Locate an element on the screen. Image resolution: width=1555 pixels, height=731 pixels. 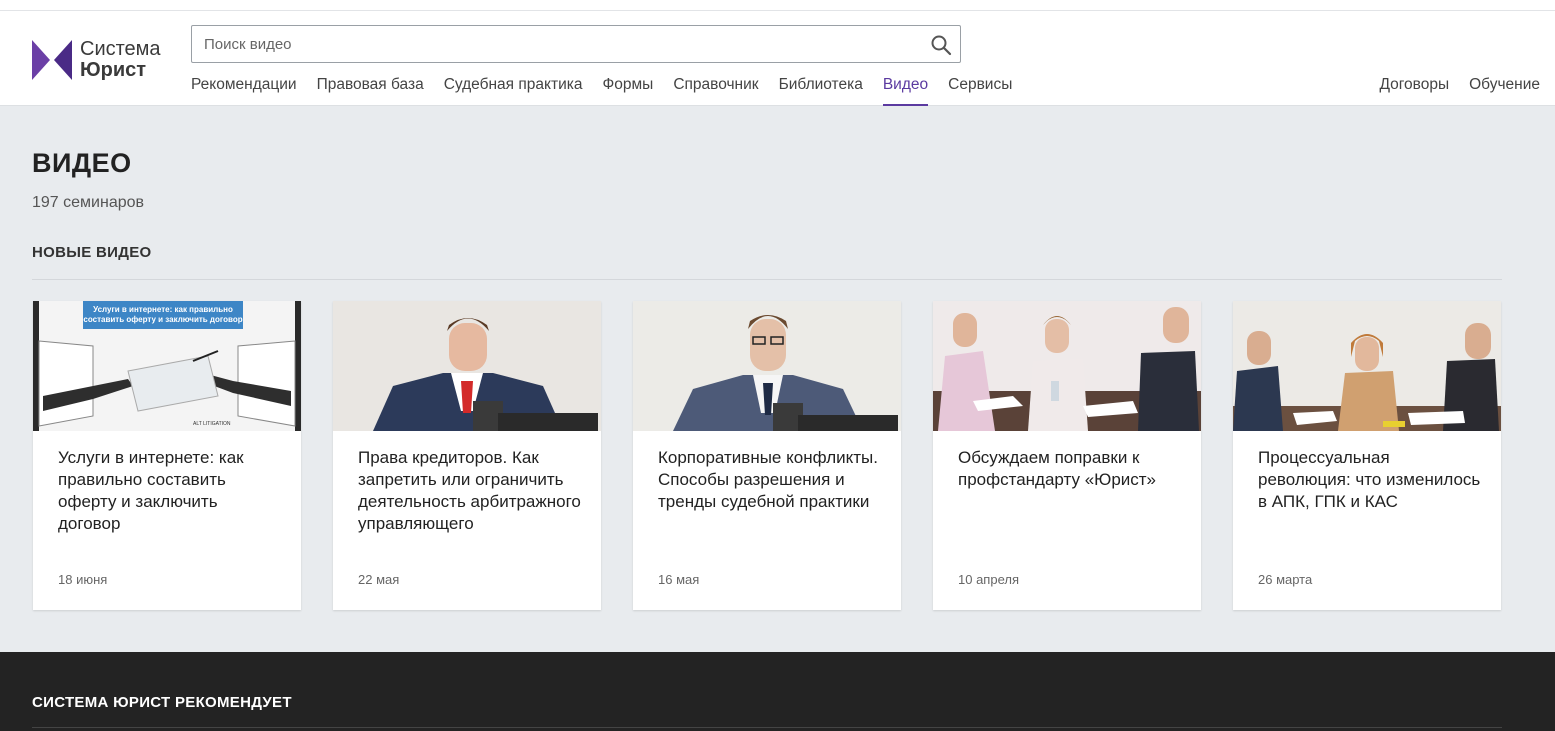
footer-title: СИСТЕМА ЮРИСТ РЕКОМЕНДУЕТ is located at coordinates (162, 702).